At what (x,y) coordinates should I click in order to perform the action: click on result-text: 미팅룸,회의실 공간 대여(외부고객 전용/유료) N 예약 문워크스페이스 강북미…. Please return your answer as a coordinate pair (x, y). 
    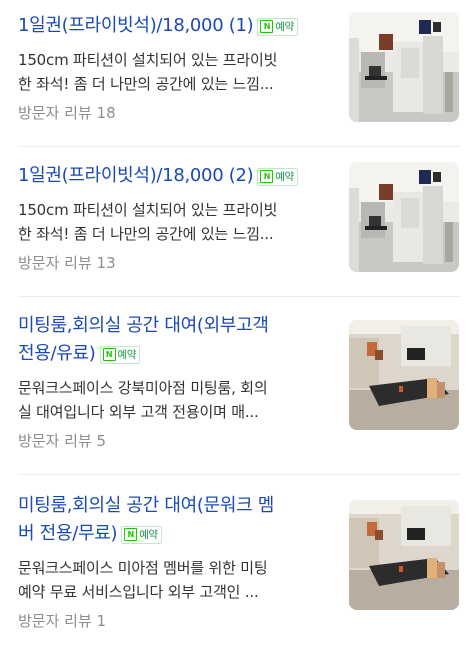
    Looking at the image, I should click on (178, 382).